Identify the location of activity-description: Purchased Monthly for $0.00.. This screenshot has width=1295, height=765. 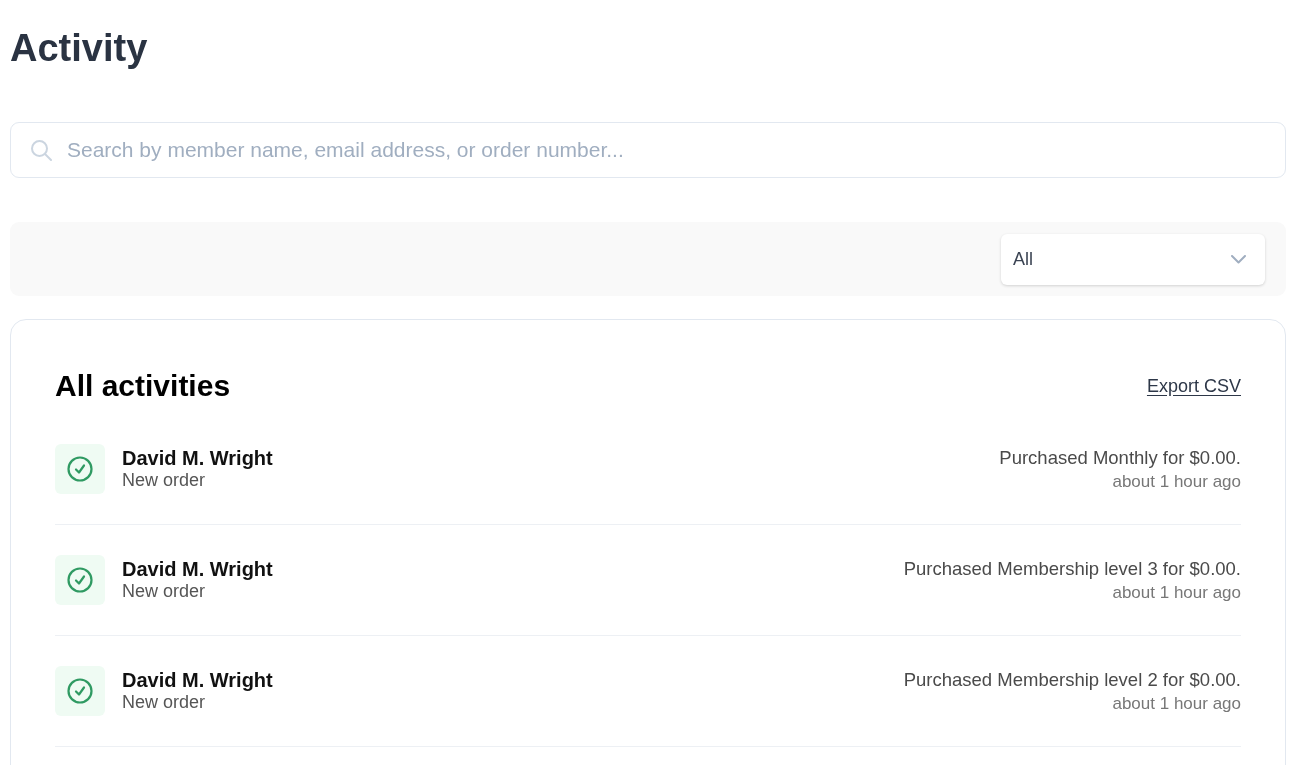
(1120, 457).